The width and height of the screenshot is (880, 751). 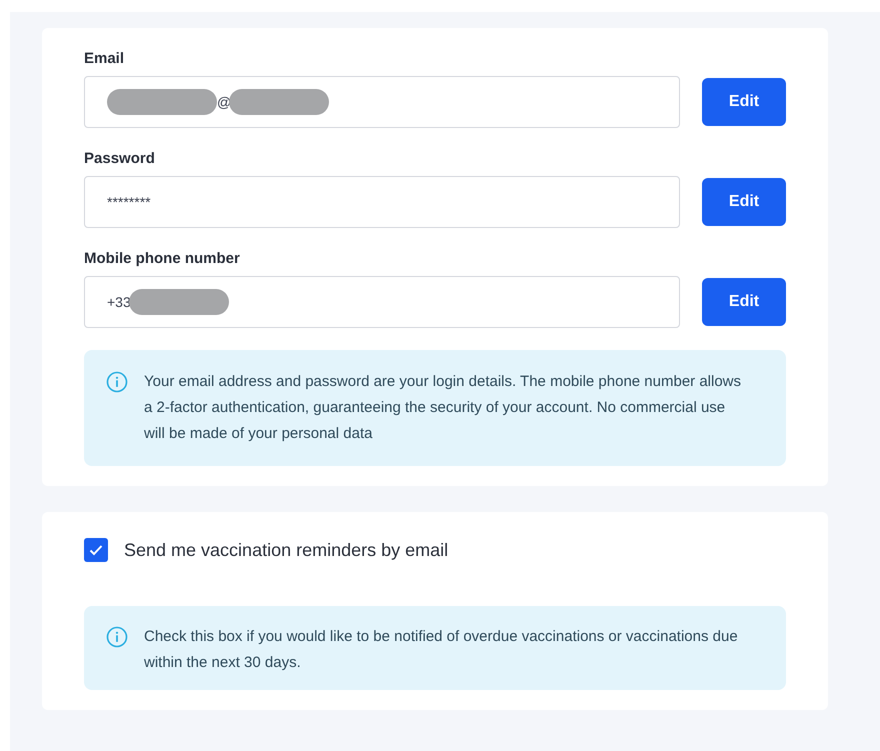 I want to click on checkbox, so click(x=96, y=550).